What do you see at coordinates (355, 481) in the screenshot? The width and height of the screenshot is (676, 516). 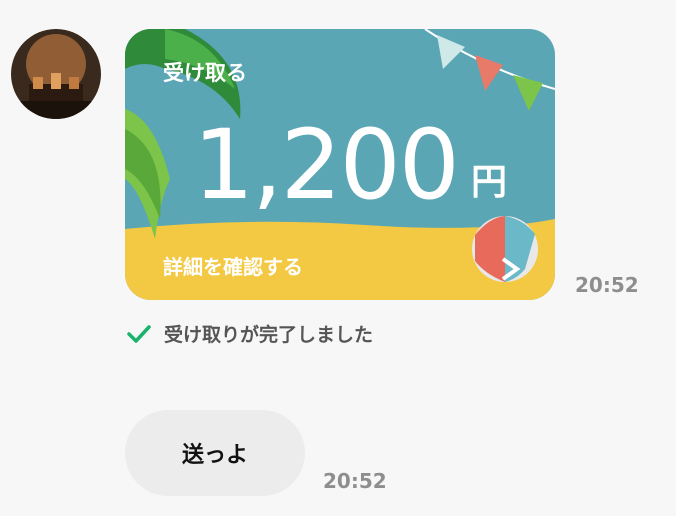 I see `message-timestamp: 20:52` at bounding box center [355, 481].